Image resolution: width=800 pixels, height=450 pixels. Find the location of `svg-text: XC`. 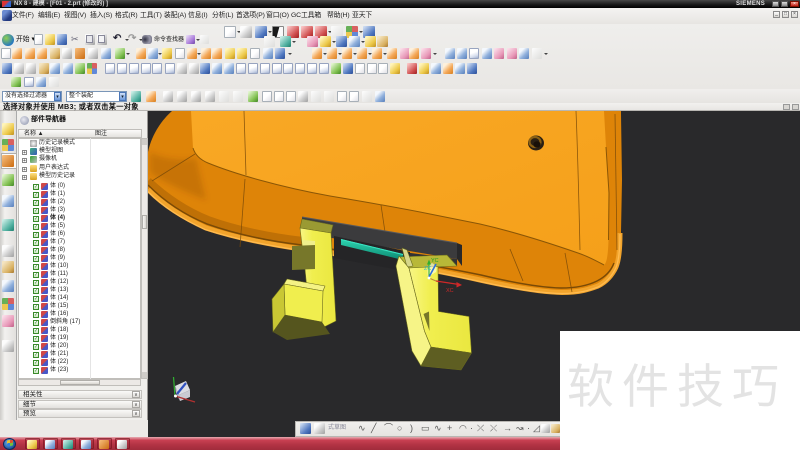

svg-text: XC is located at coordinates (450, 291).